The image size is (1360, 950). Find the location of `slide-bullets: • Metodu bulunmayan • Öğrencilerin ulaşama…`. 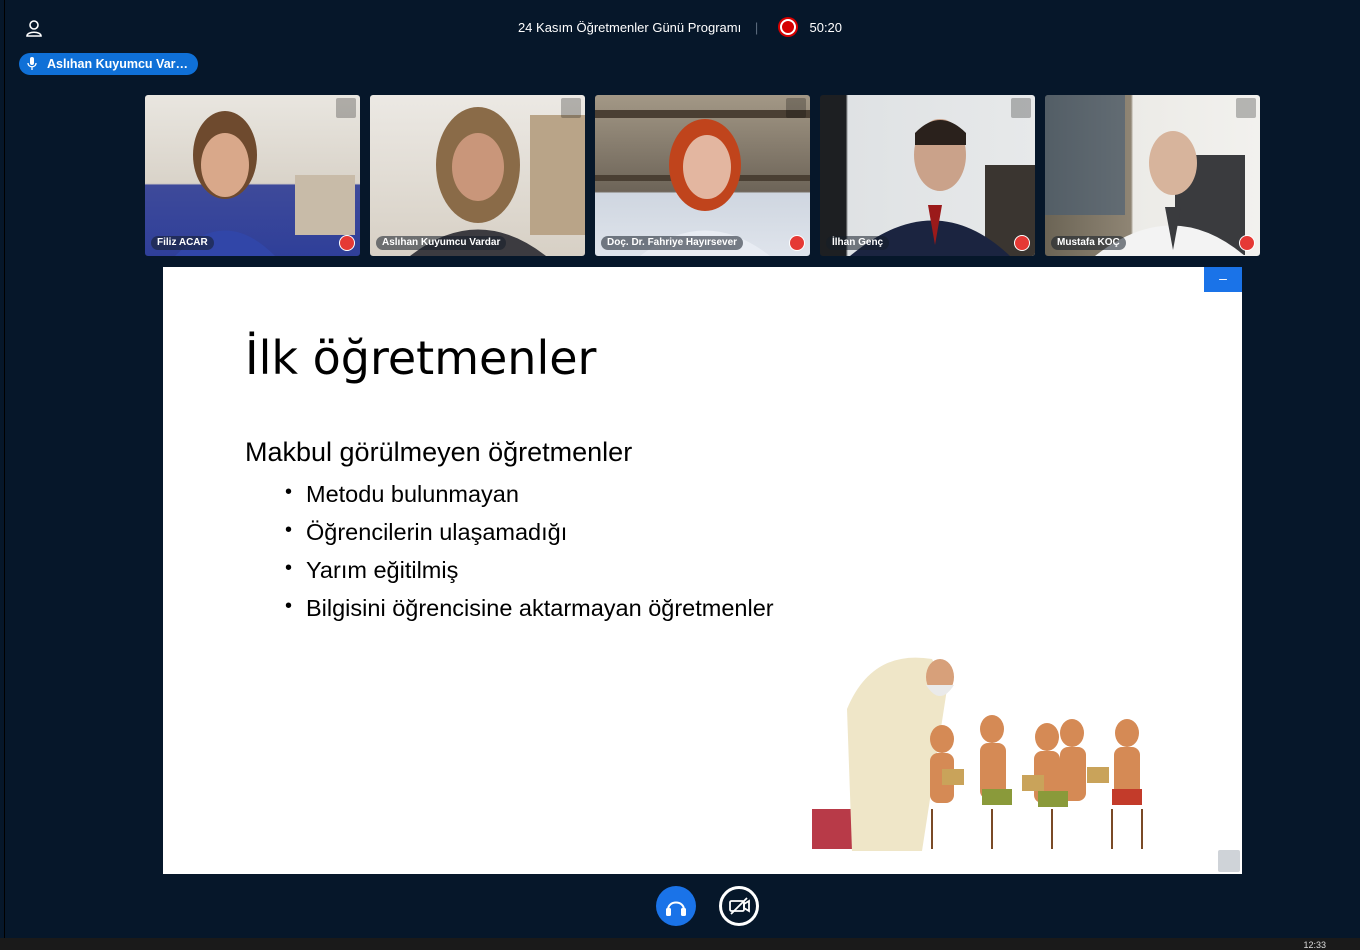

slide-bullets: • Metodu bulunmayan • Öğrencilerin ulaşama… is located at coordinates (529, 551).